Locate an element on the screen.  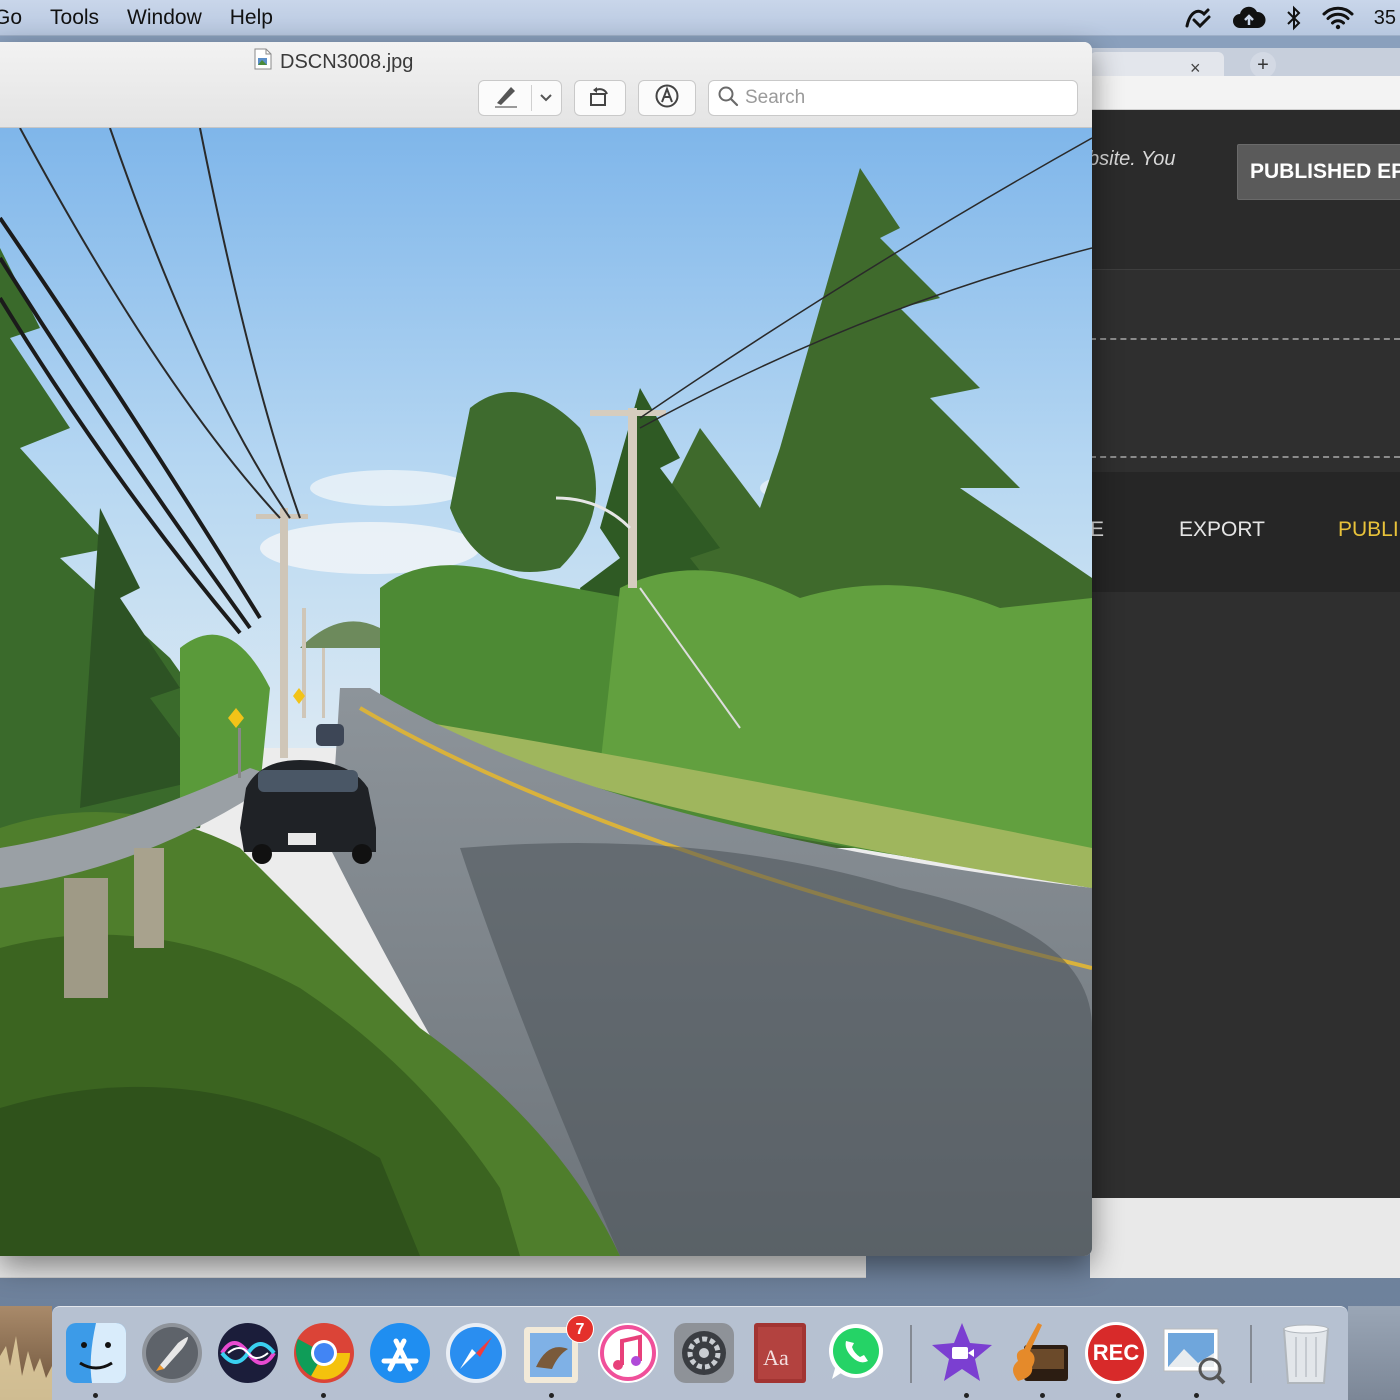
dock: 7 Aa REC is located at coordinates (700, 1353).